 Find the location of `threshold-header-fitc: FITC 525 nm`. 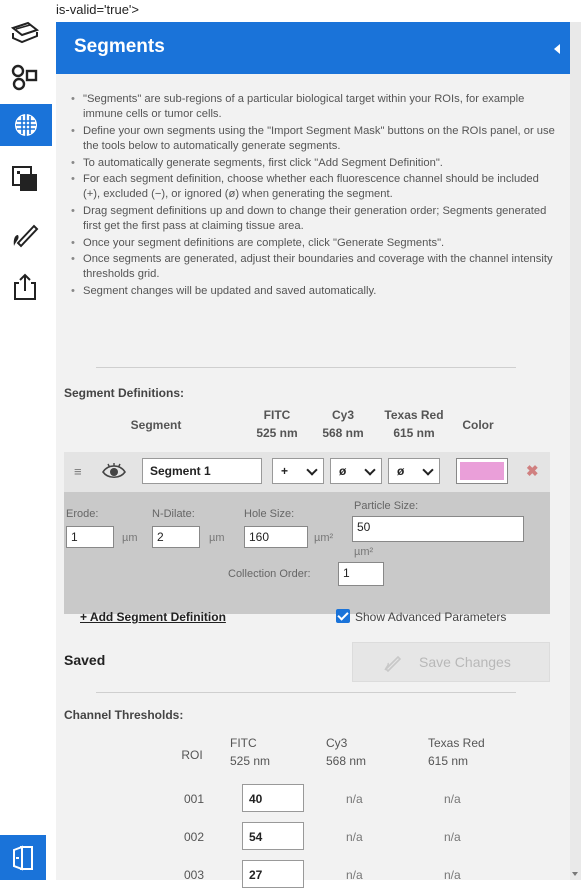

threshold-header-fitc: FITC 525 nm is located at coordinates (250, 752).